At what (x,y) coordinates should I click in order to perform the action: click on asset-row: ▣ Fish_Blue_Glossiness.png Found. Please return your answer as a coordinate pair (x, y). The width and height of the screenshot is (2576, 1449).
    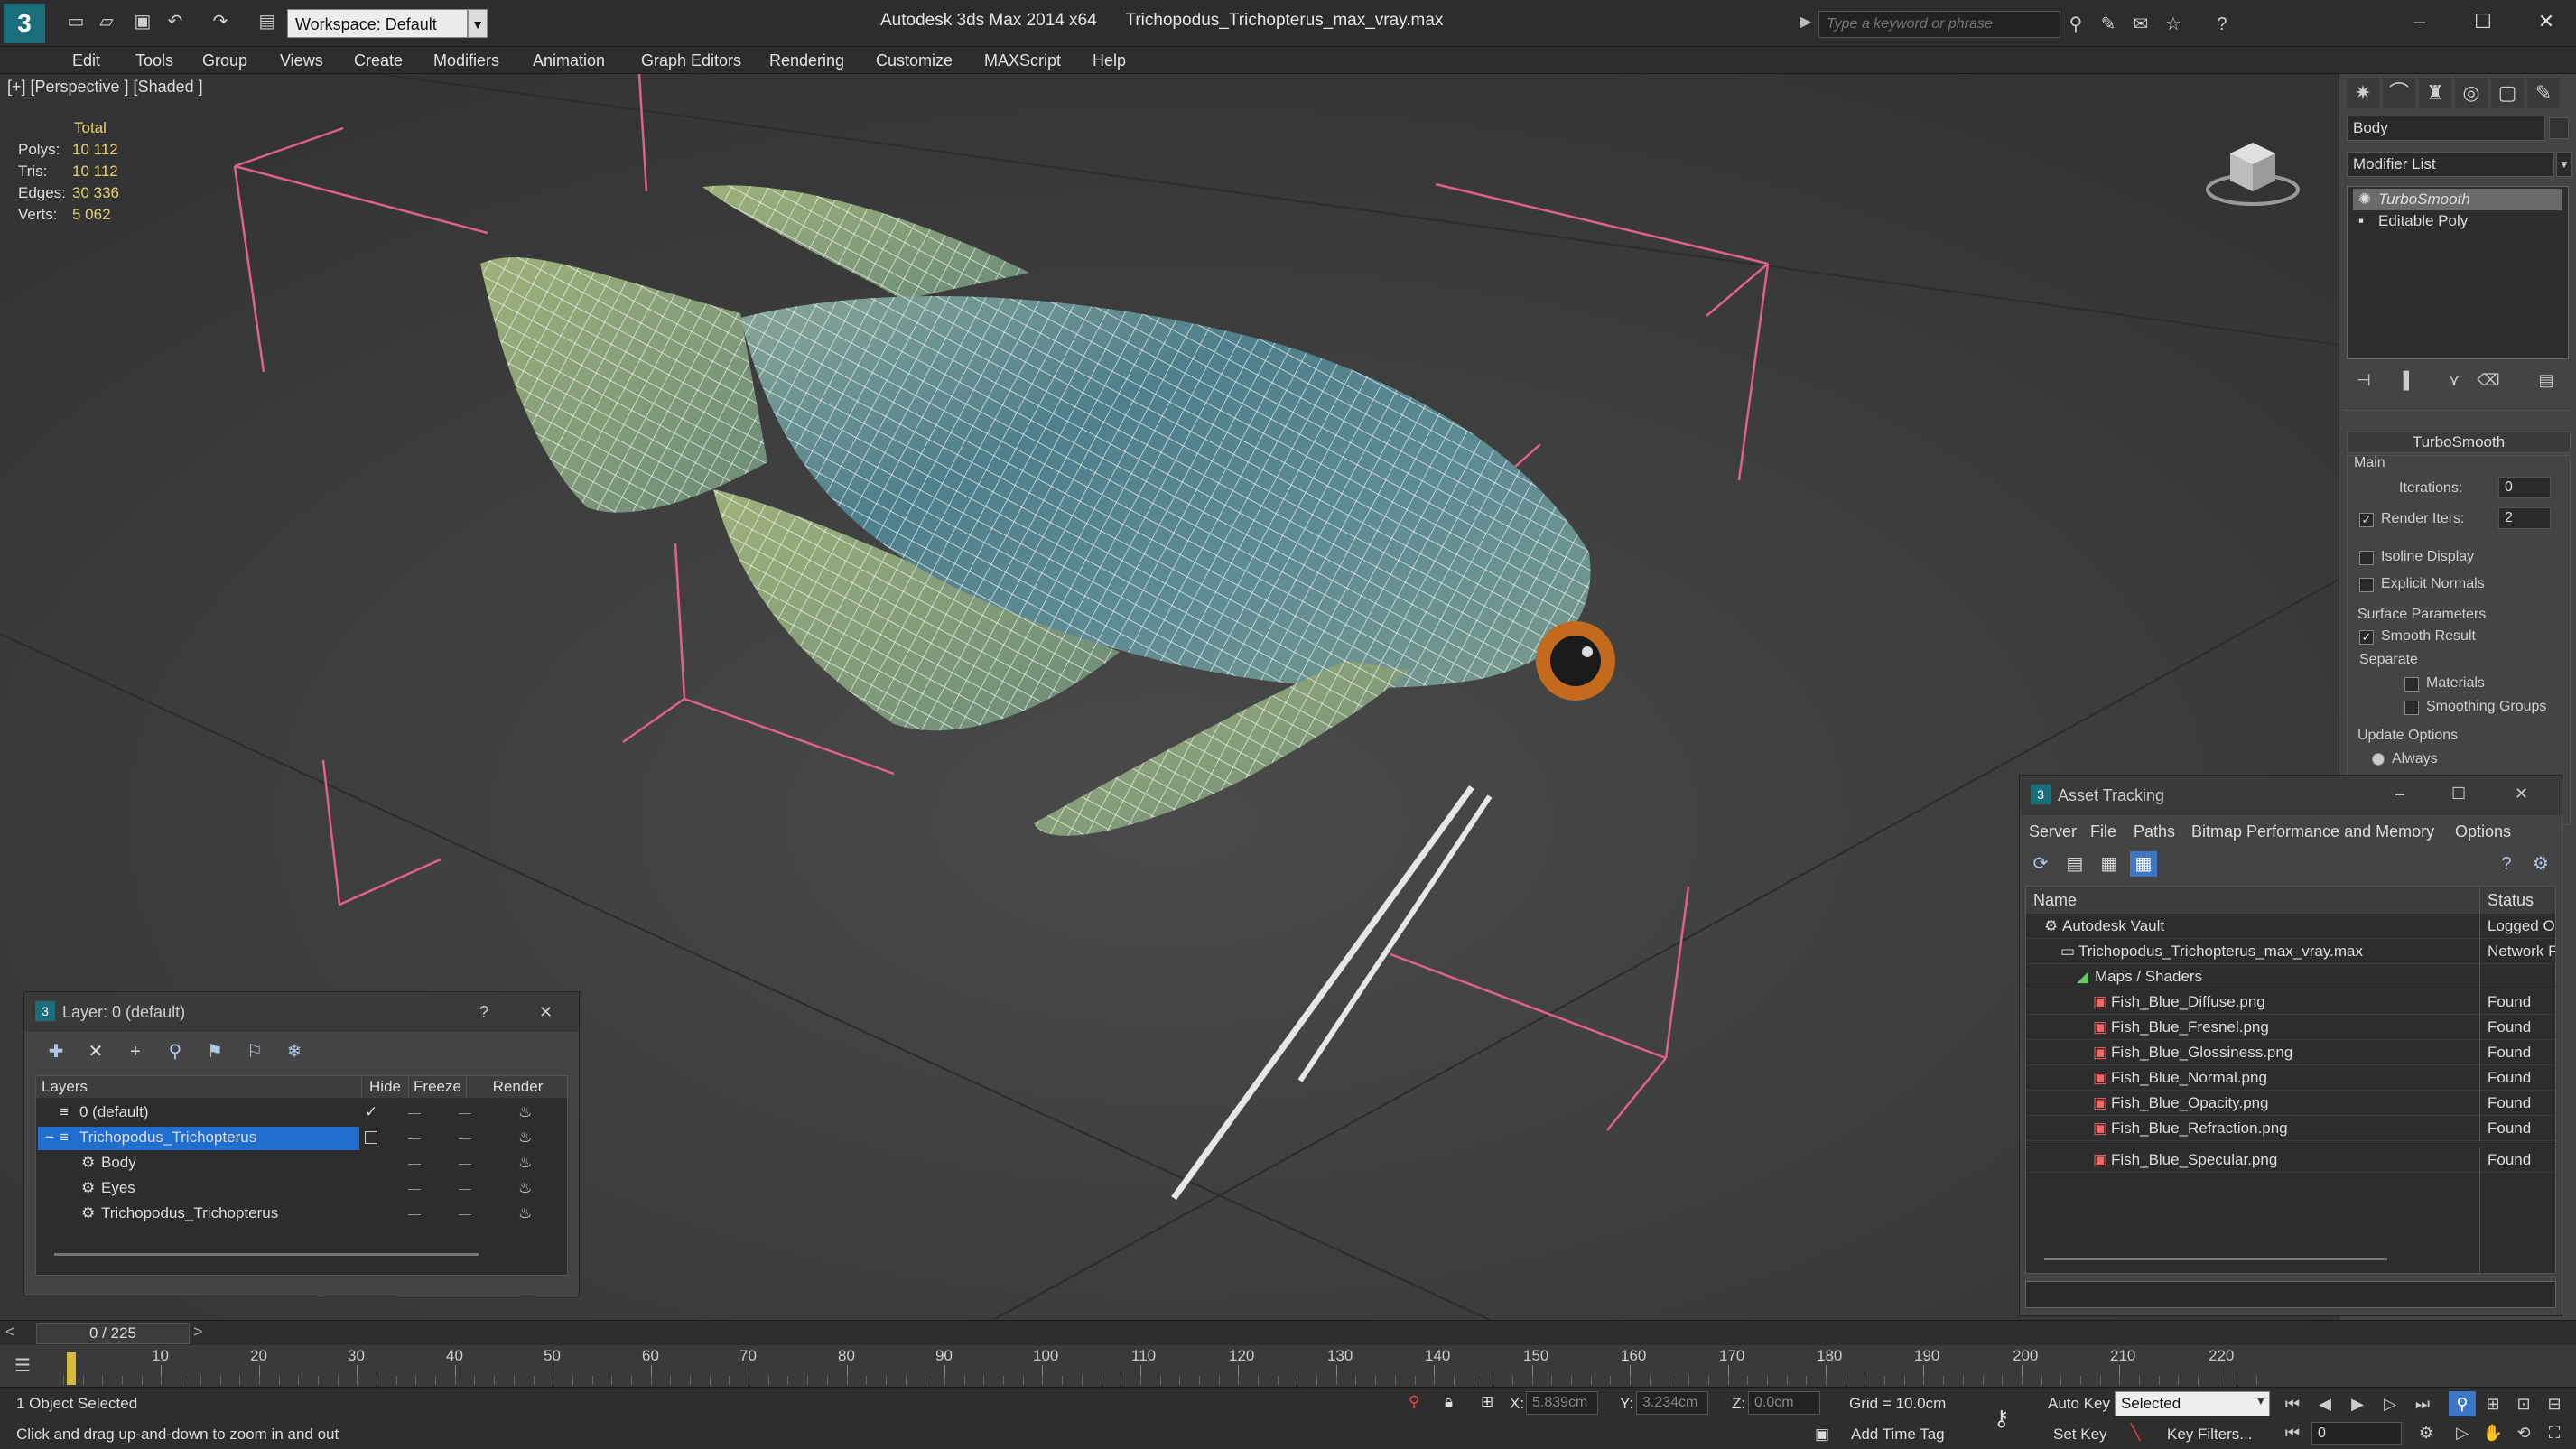
    Looking at the image, I should click on (2290, 1052).